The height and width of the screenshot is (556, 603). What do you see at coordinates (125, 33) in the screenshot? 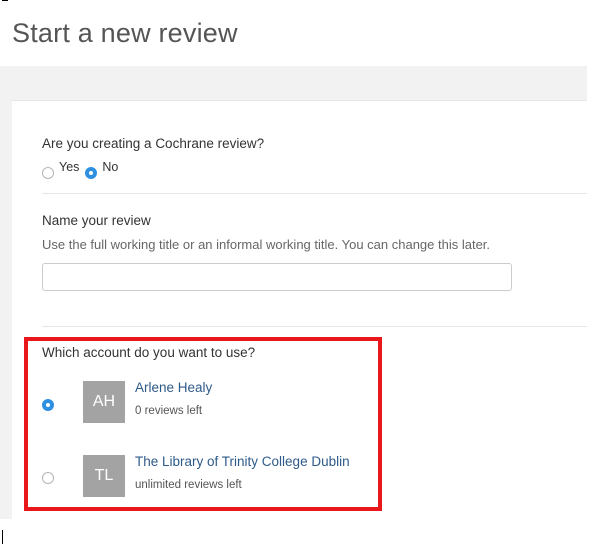
I see `page-title: Start a new review` at bounding box center [125, 33].